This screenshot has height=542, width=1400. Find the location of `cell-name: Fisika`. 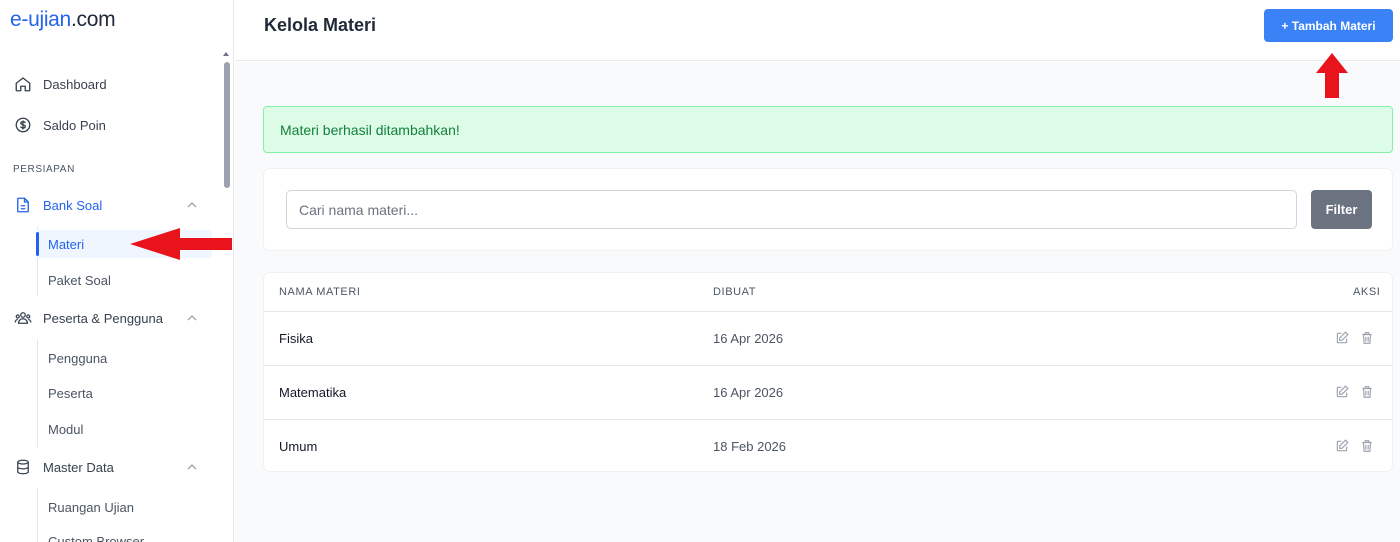

cell-name: Fisika is located at coordinates (296, 338).